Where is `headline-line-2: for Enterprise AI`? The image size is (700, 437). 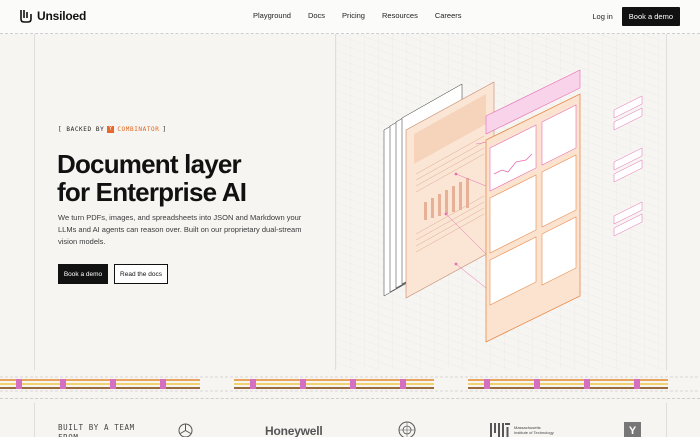 headline-line-2: for Enterprise AI is located at coordinates (152, 192).